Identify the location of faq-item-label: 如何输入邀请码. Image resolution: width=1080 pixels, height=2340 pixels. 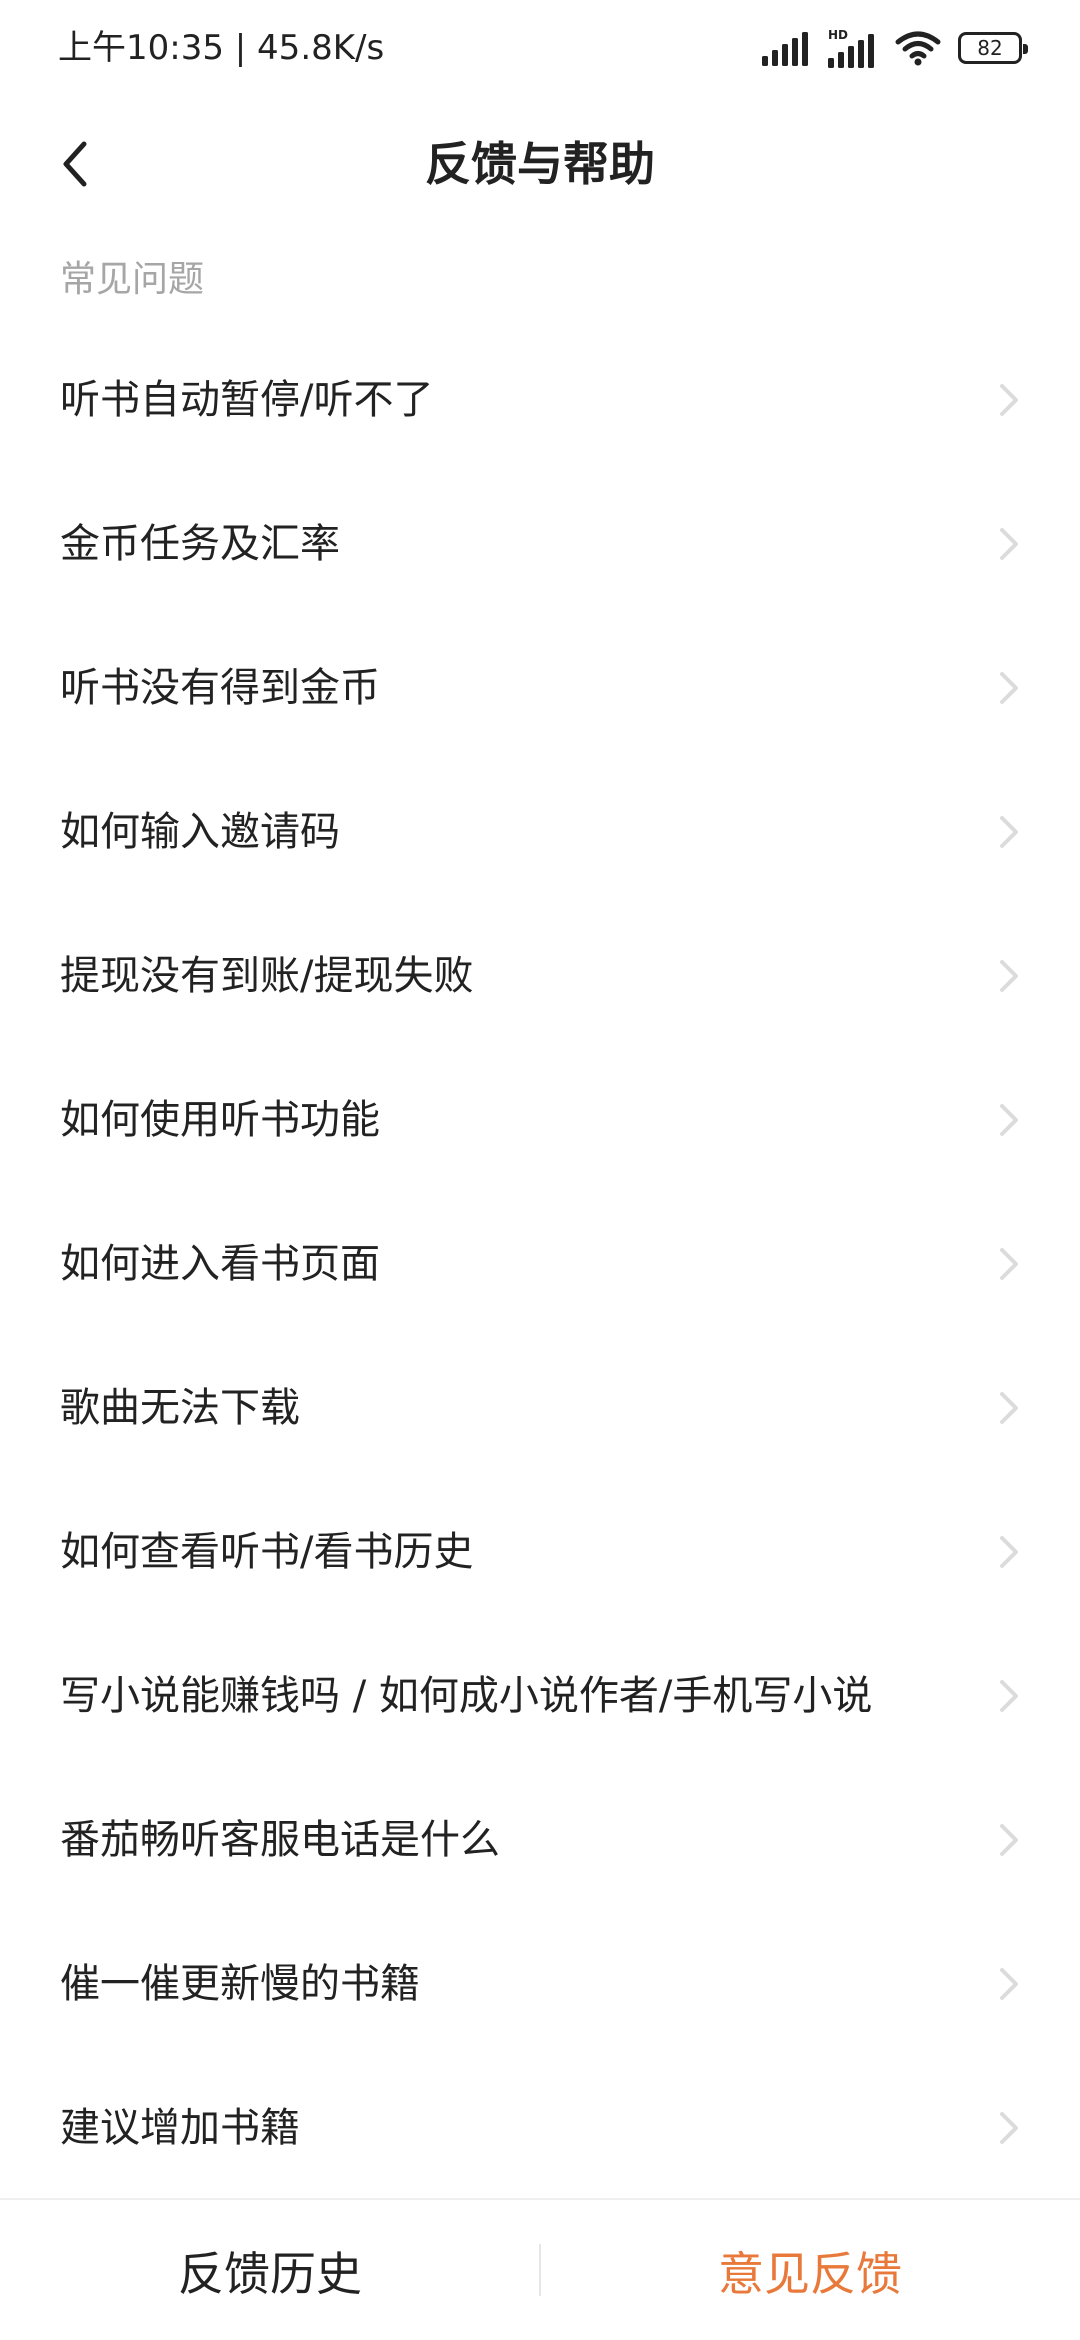
(200, 832).